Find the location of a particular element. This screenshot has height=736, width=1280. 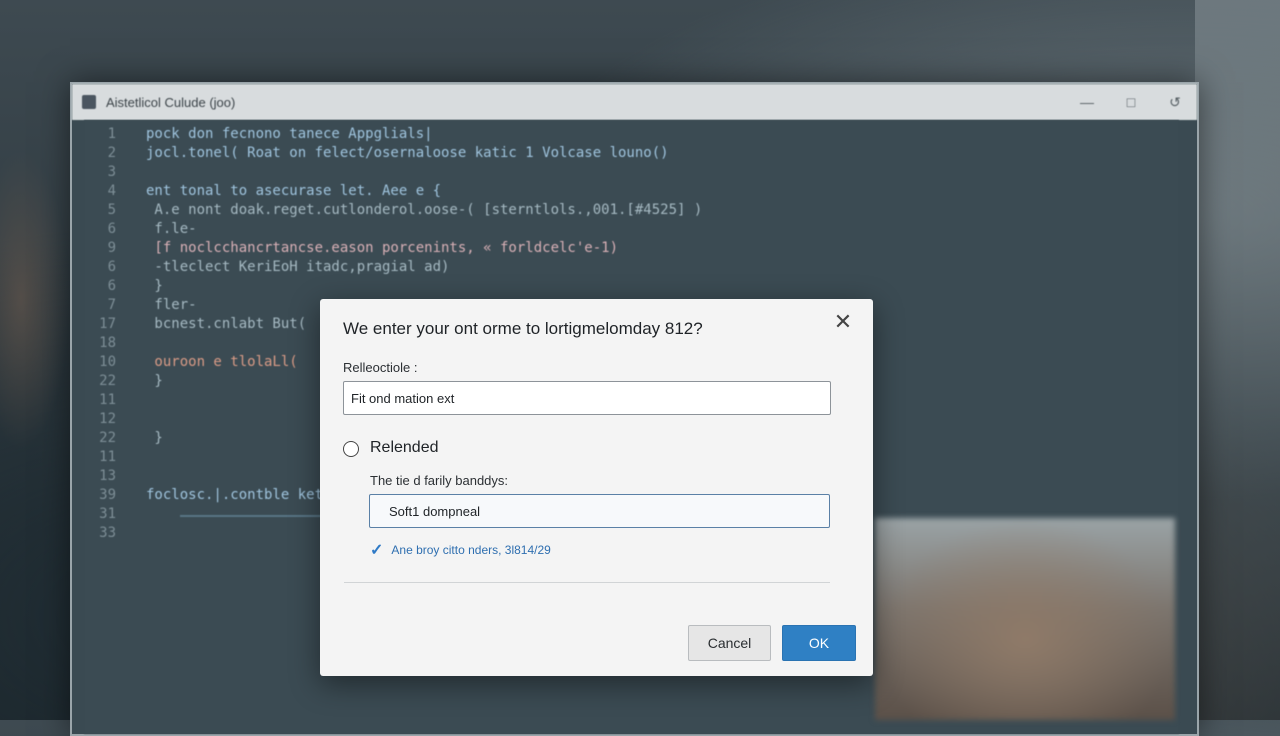

code-line: 6 f.le- is located at coordinates (152, 229).